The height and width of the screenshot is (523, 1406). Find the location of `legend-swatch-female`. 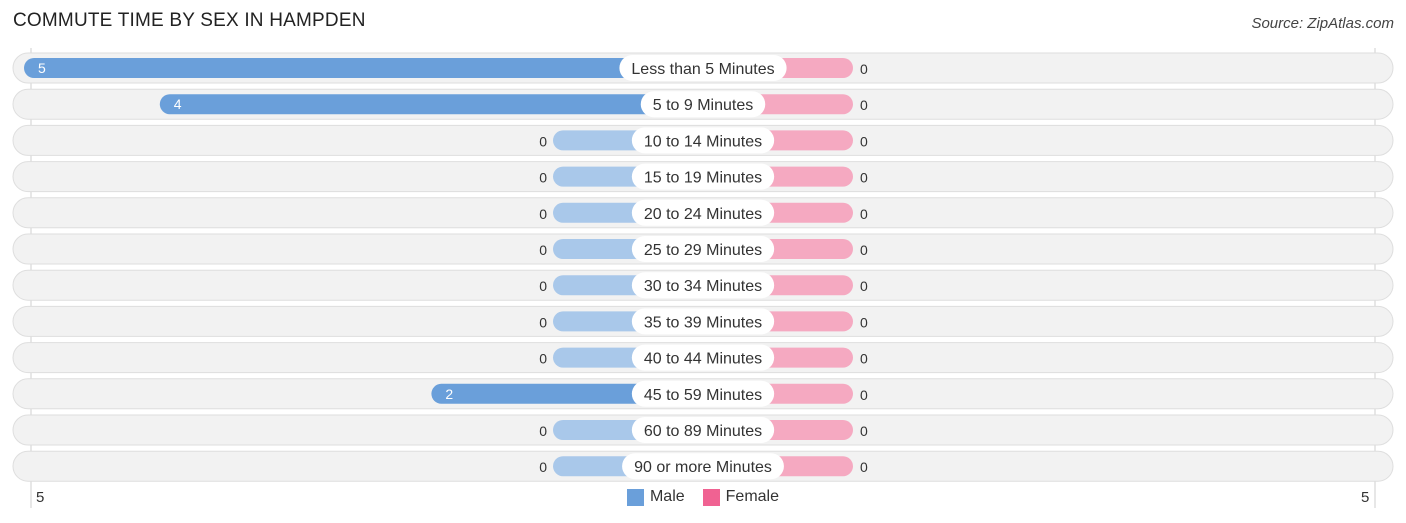

legend-swatch-female is located at coordinates (711, 497).